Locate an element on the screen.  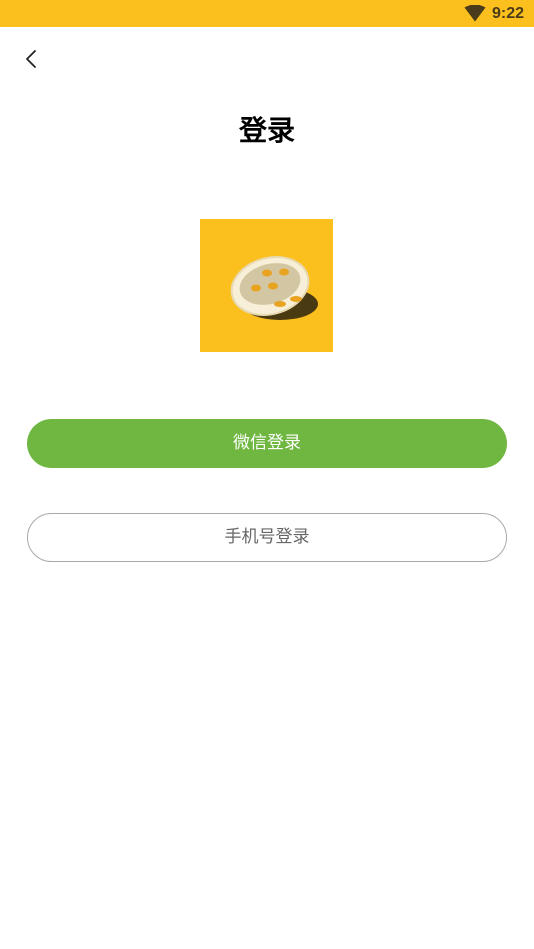
app-logo is located at coordinates (266, 285).